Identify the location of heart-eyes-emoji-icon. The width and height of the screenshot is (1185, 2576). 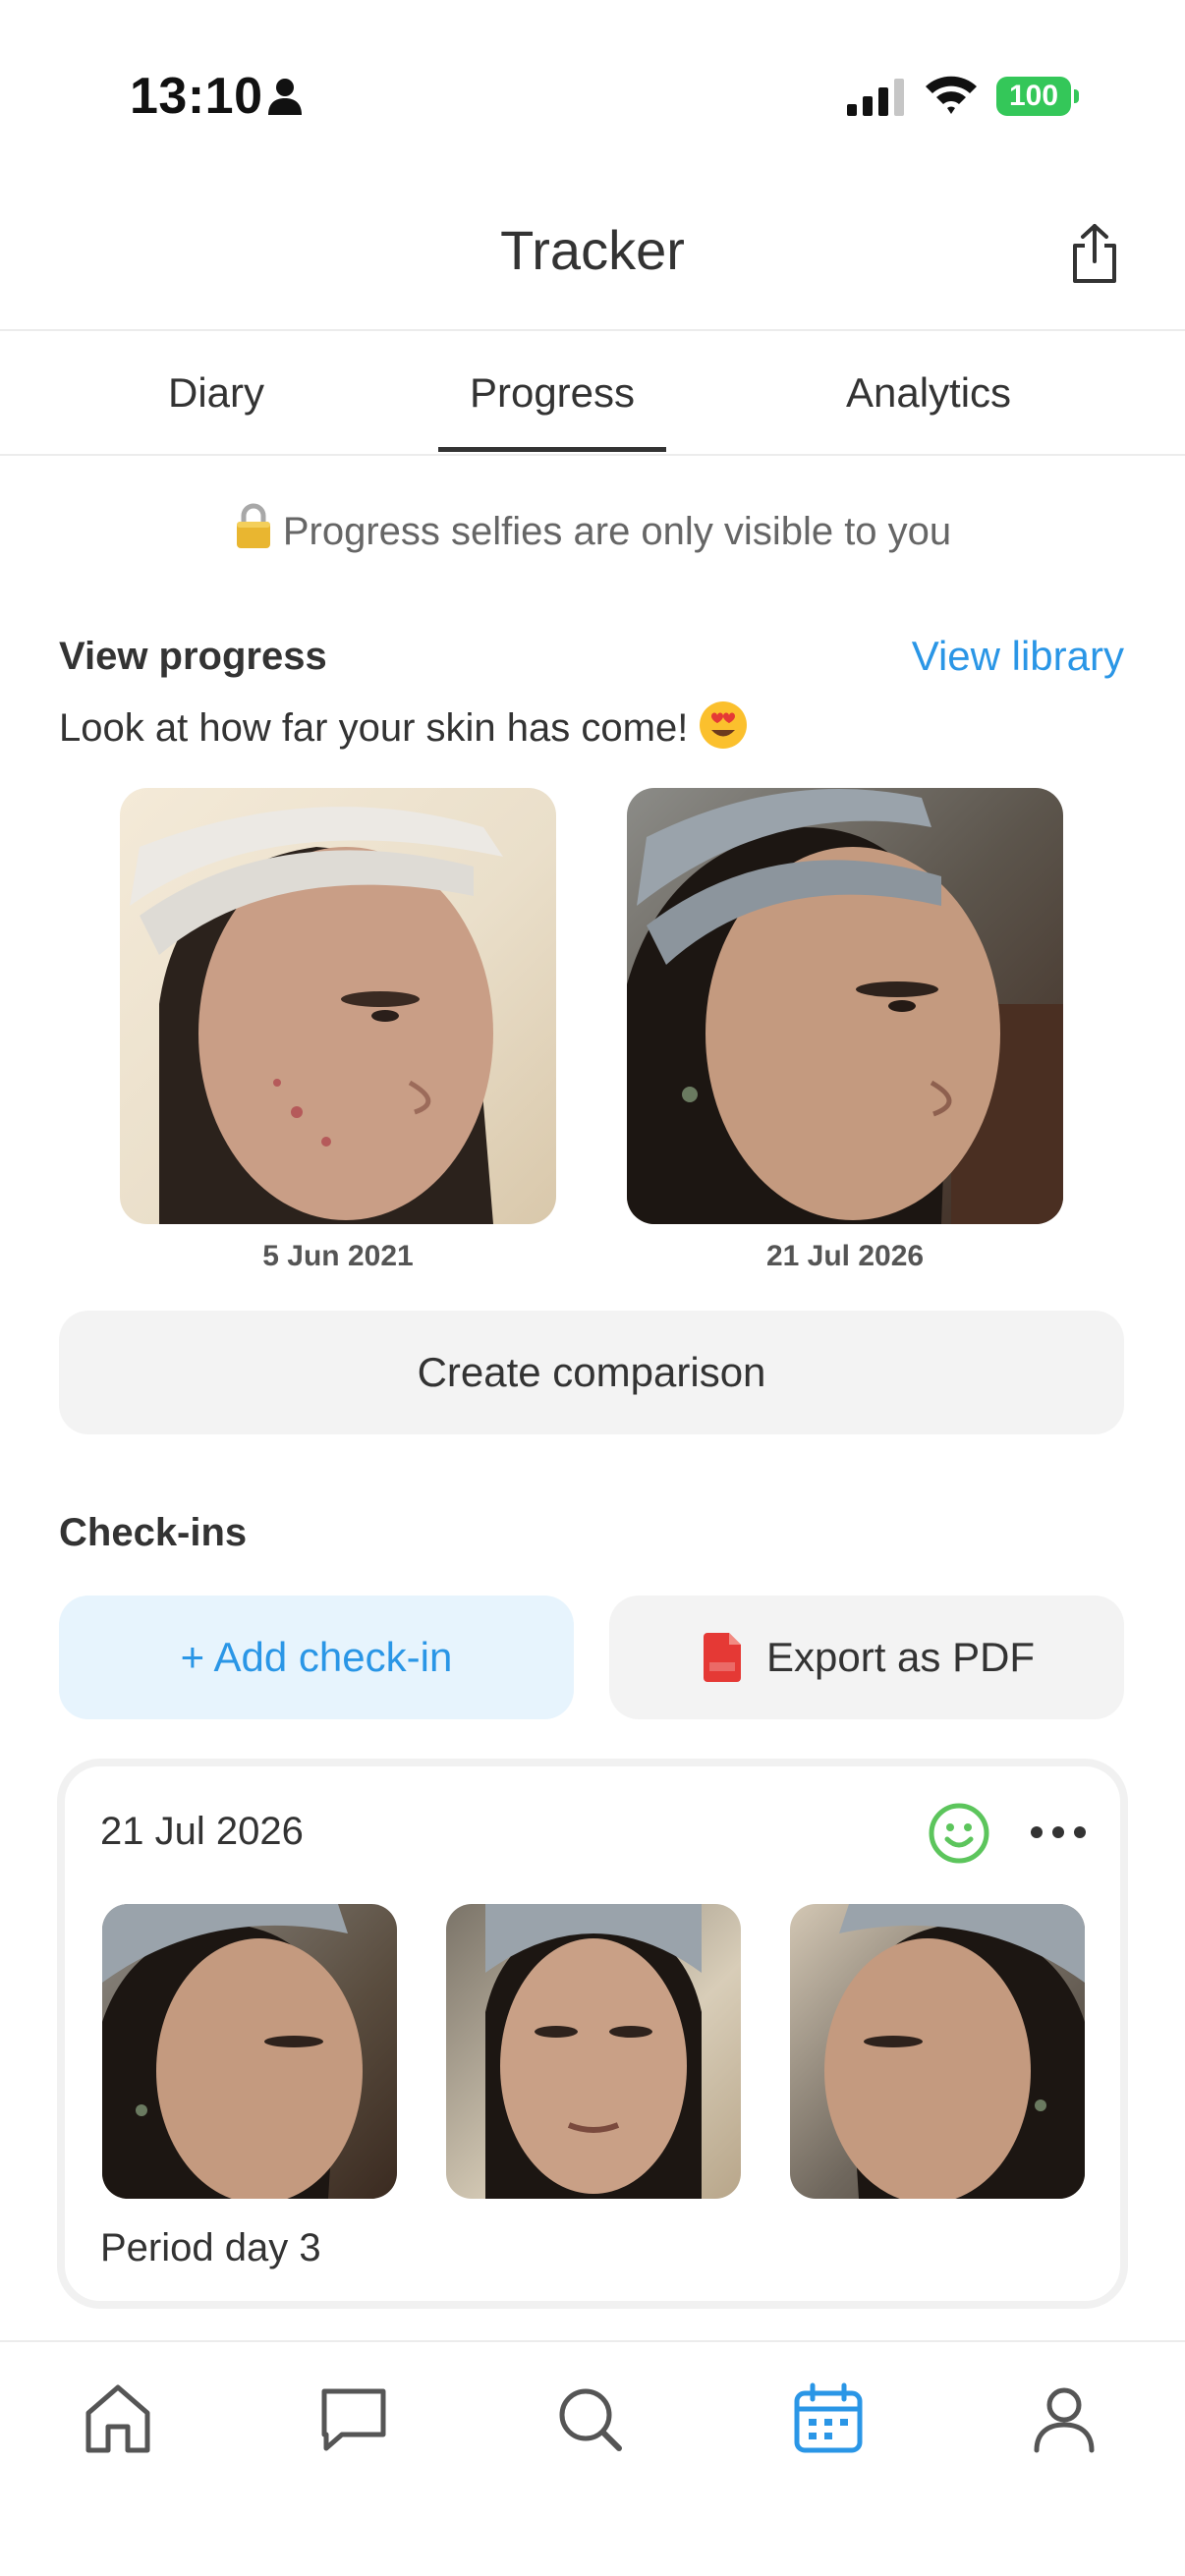
(724, 725).